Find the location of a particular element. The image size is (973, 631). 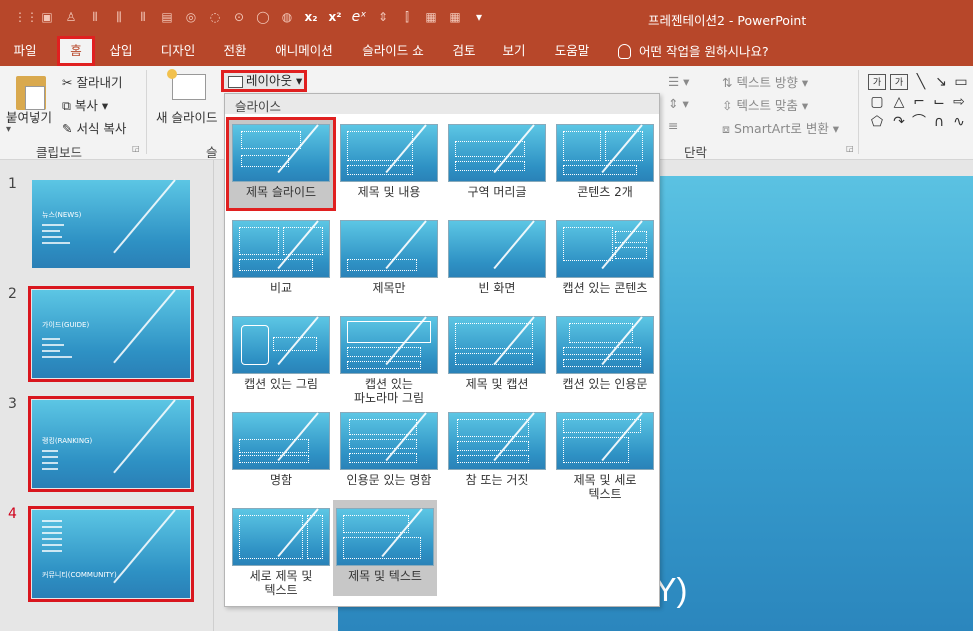

layout-true-false: 참 또는 거짓 is located at coordinates (497, 447).